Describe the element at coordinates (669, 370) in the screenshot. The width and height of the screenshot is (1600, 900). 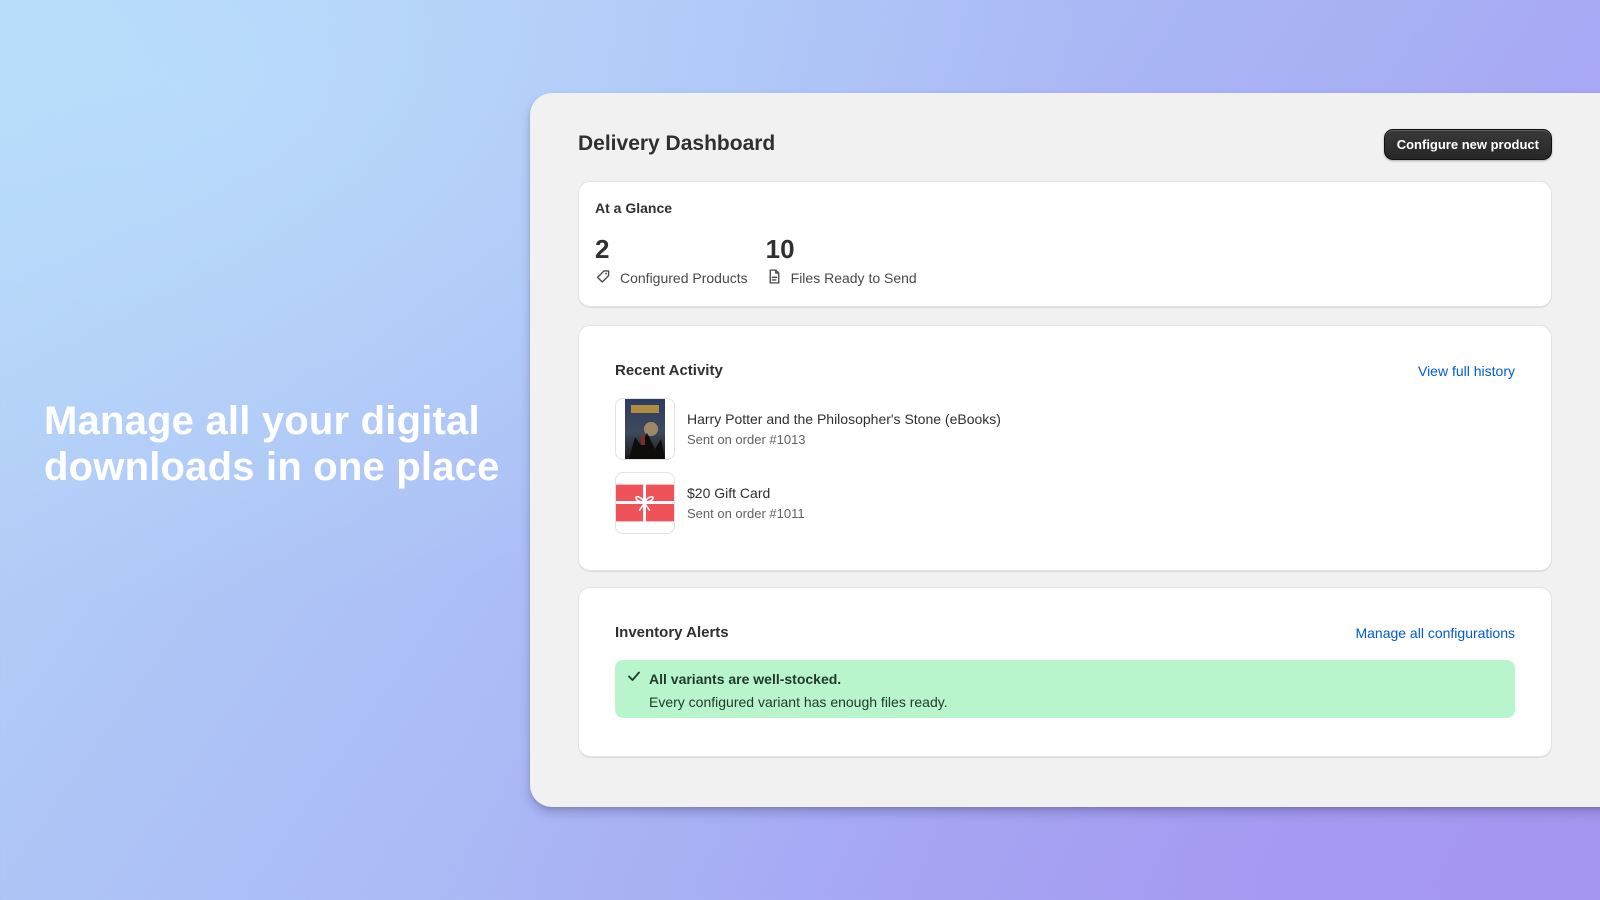
I see `recent-activity-title: Recent Activity` at that location.